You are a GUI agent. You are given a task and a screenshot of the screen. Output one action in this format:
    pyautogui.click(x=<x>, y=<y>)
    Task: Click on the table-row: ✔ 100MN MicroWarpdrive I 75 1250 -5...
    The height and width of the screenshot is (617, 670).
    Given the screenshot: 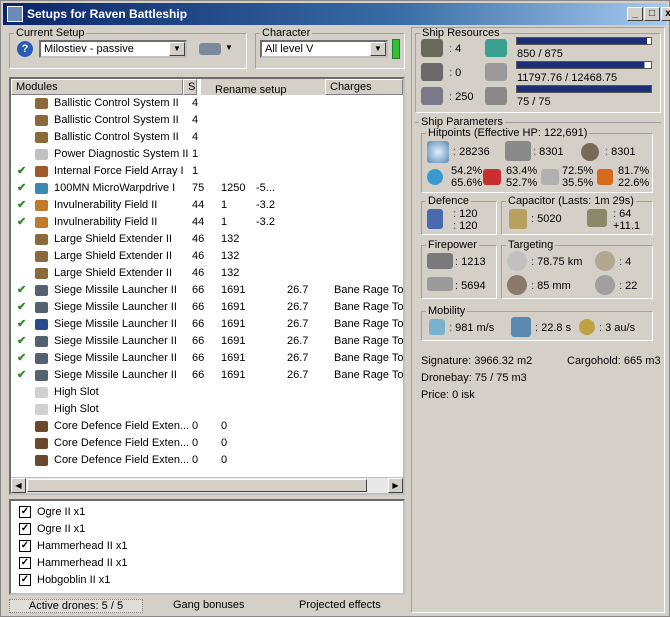 What is the action you would take?
    pyautogui.click(x=207, y=188)
    